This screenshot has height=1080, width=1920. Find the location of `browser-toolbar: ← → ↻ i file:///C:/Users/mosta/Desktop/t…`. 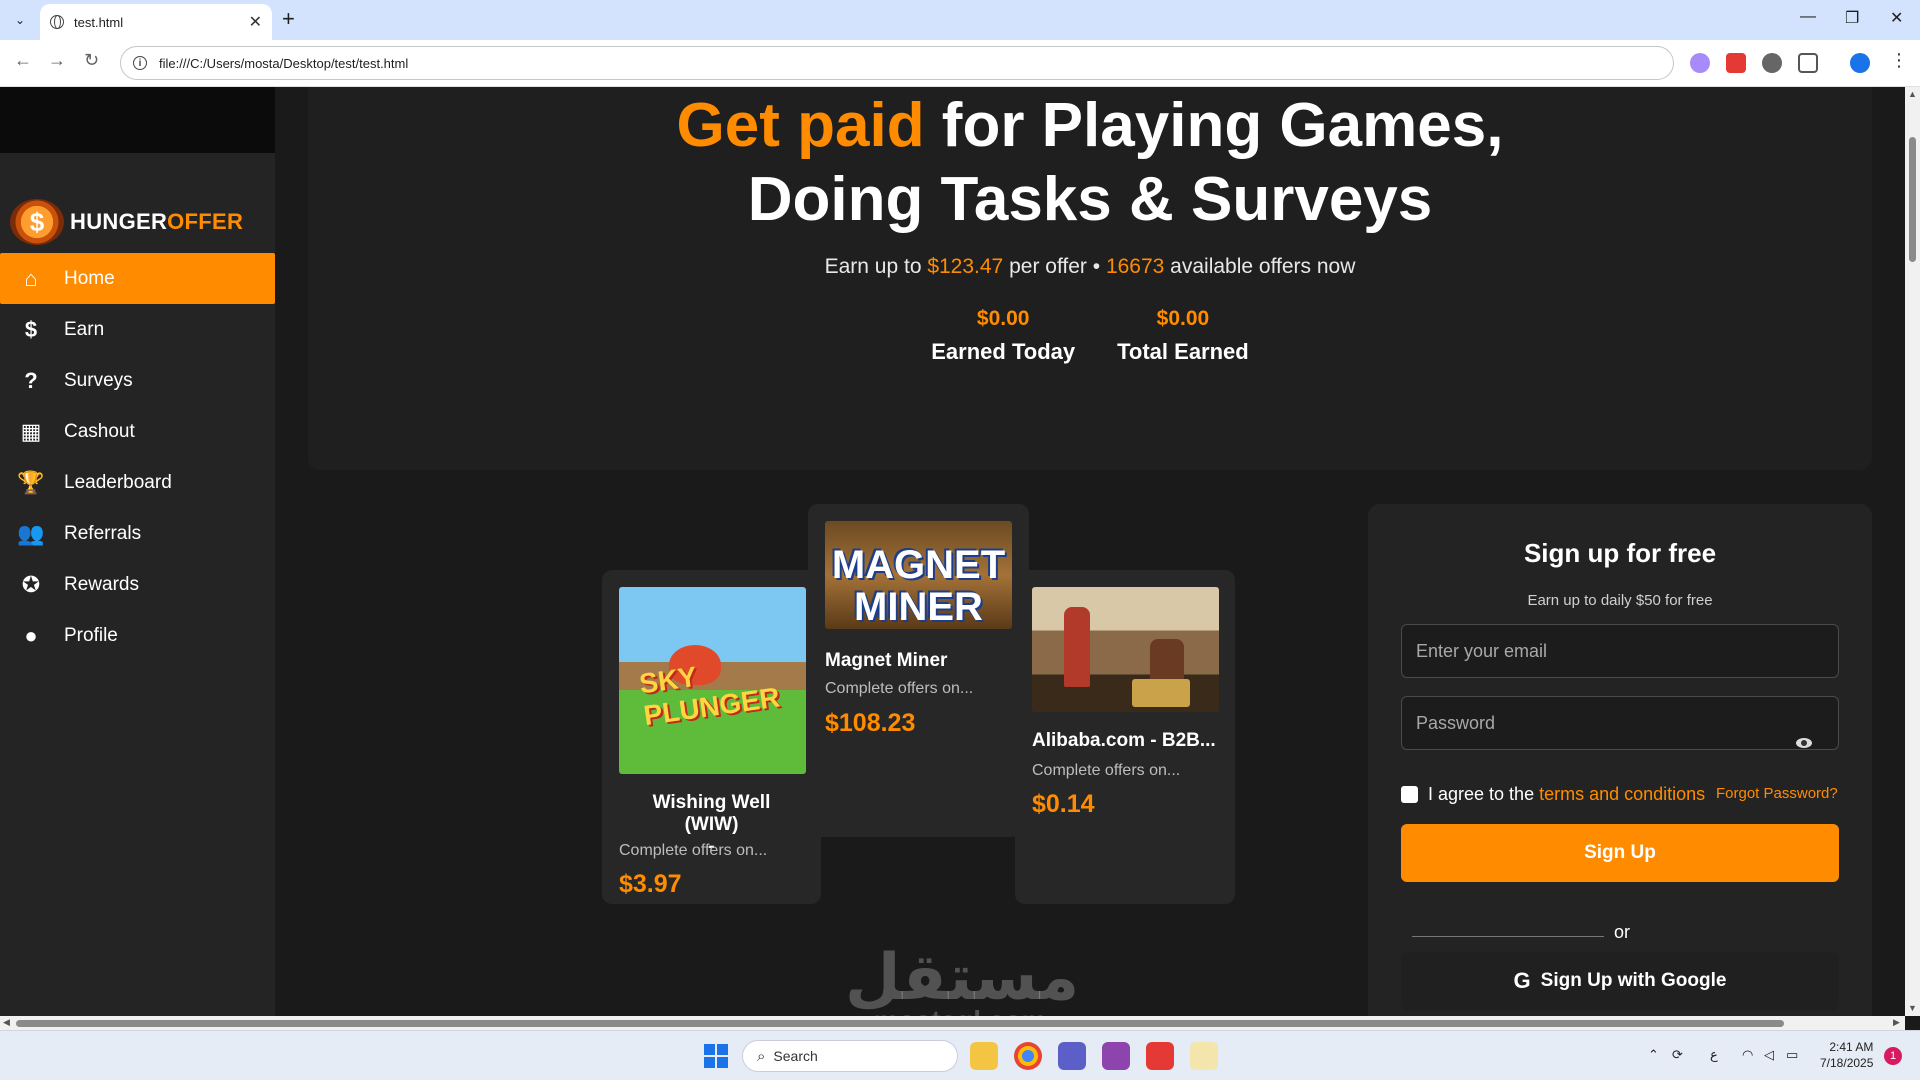

browser-toolbar: ← → ↻ i file:///C:/Users/mosta/Desktop/t… is located at coordinates (960, 63).